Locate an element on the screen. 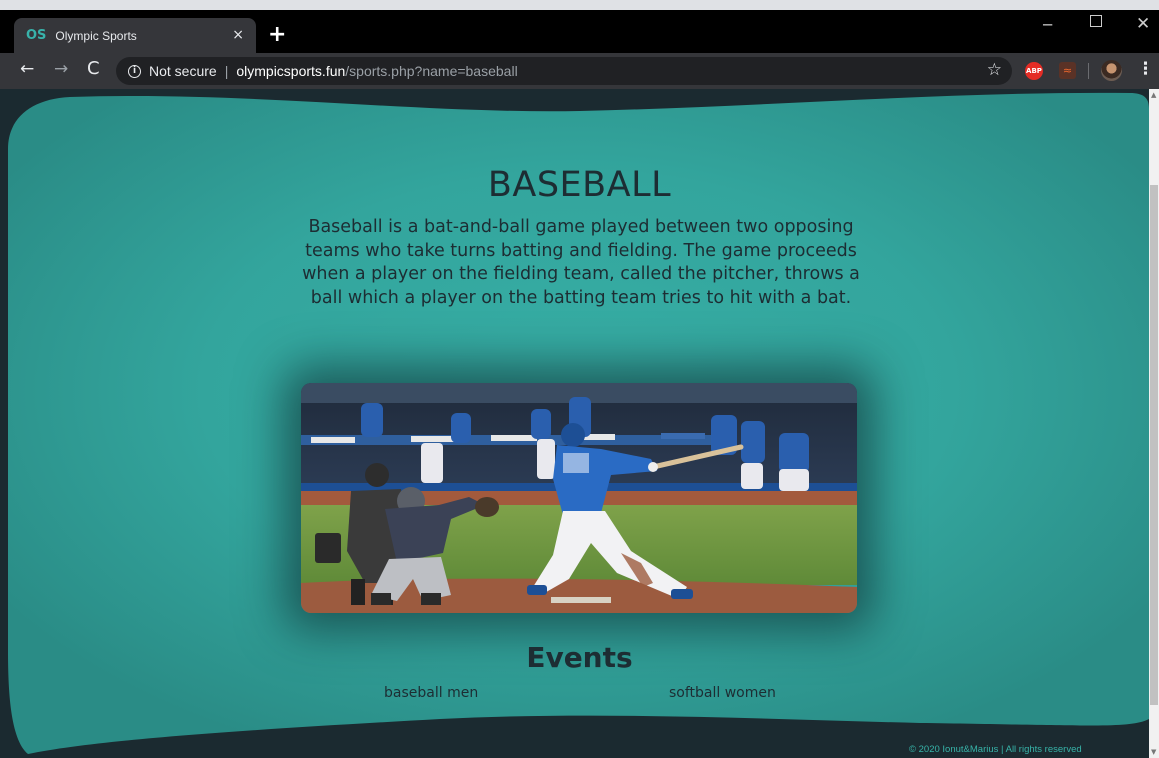 Image resolution: width=1159 pixels, height=758 pixels. reload-icon: C is located at coordinates (93, 68).